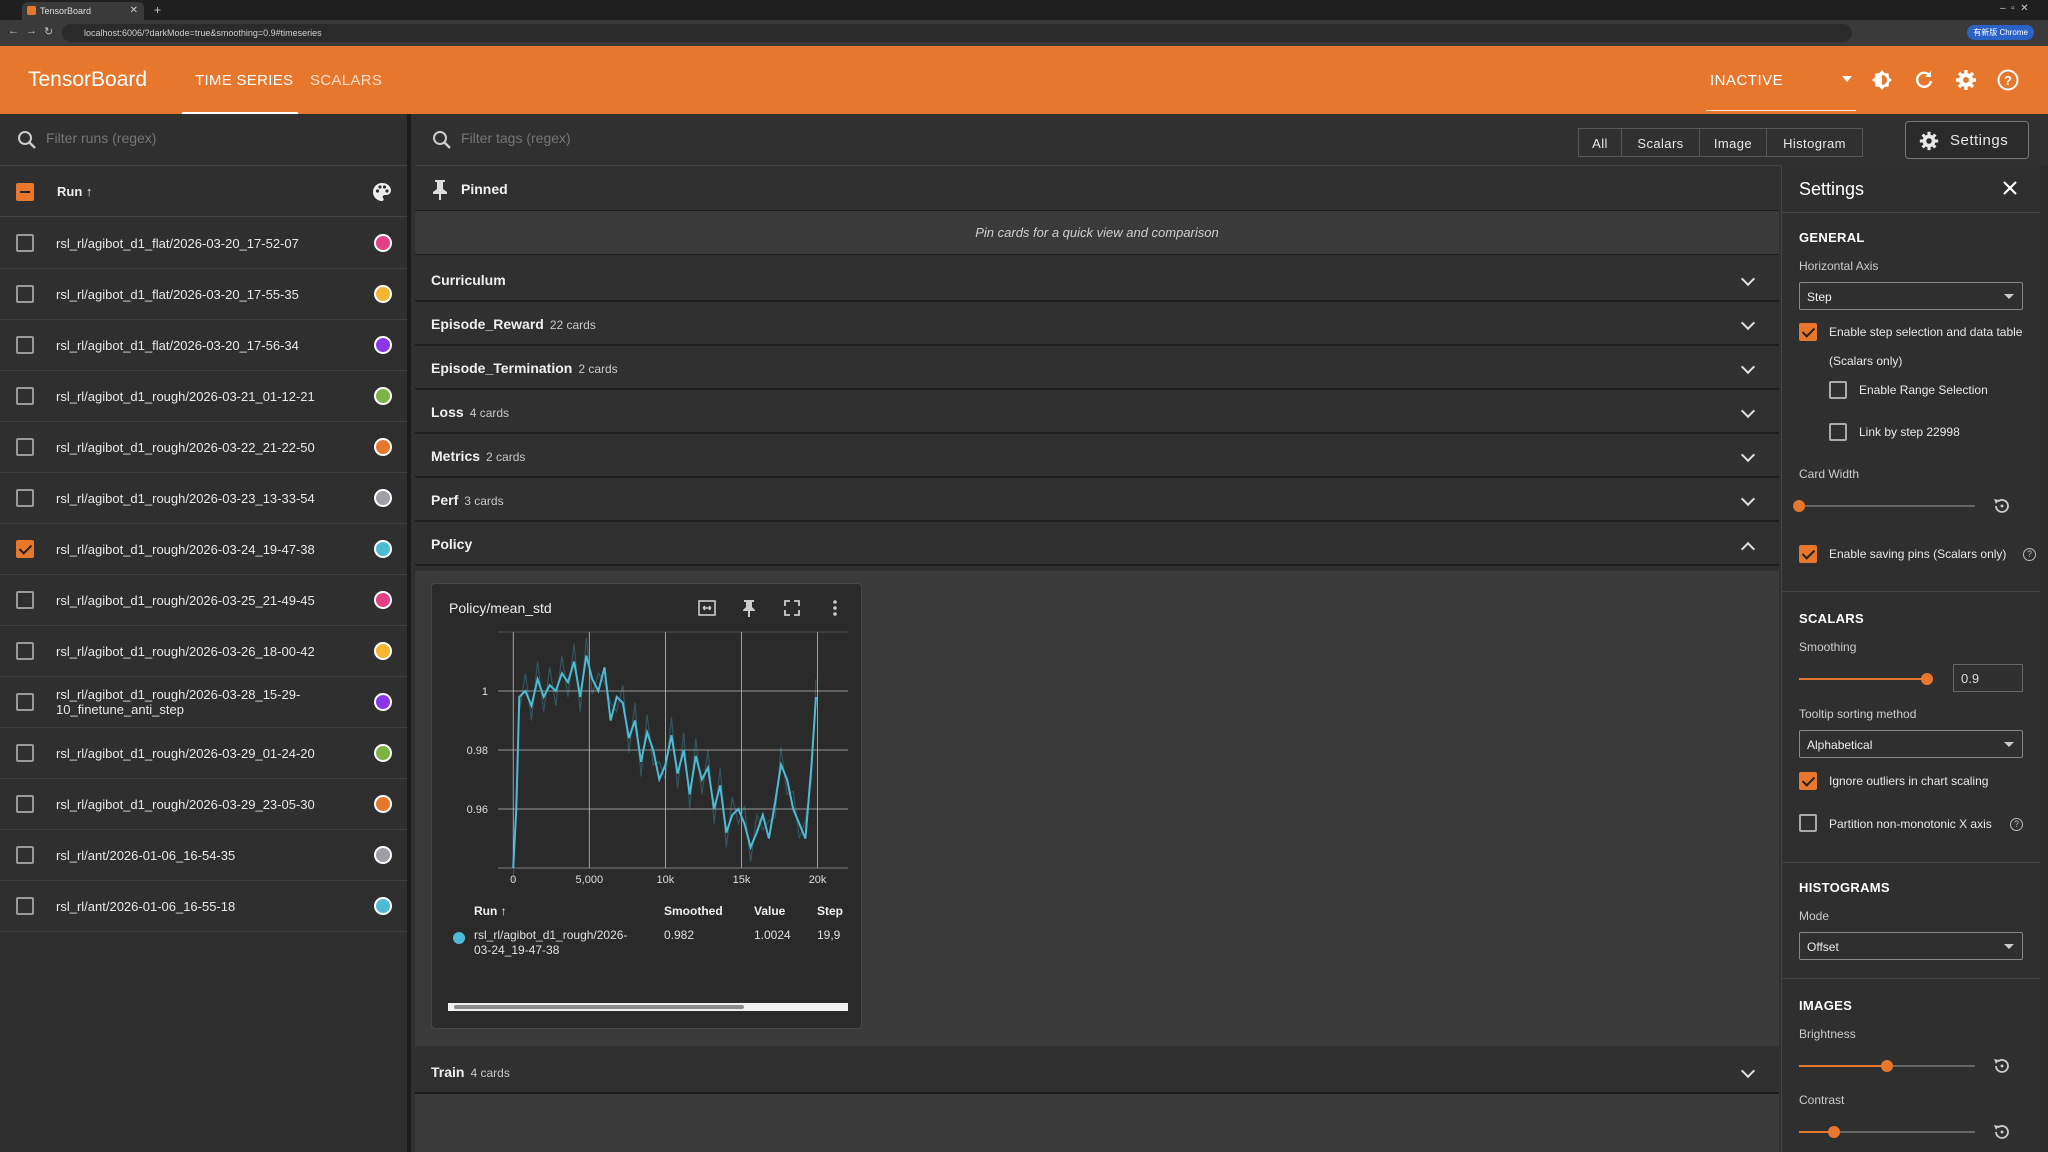 This screenshot has height=1152, width=2048. Describe the element at coordinates (1799, 506) in the screenshot. I see `card-width-knob` at that location.